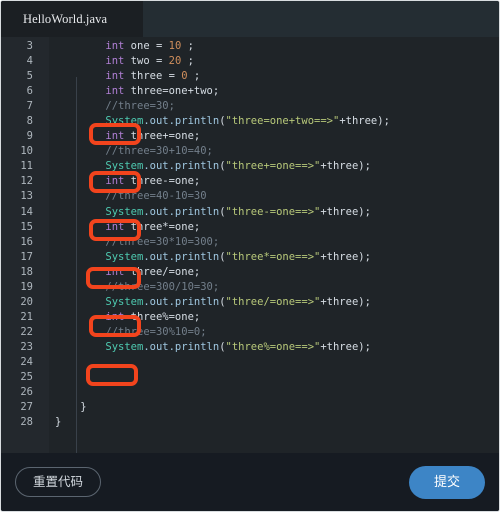 The image size is (500, 512). Describe the element at coordinates (29, 91) in the screenshot. I see `line-number: 6` at that location.